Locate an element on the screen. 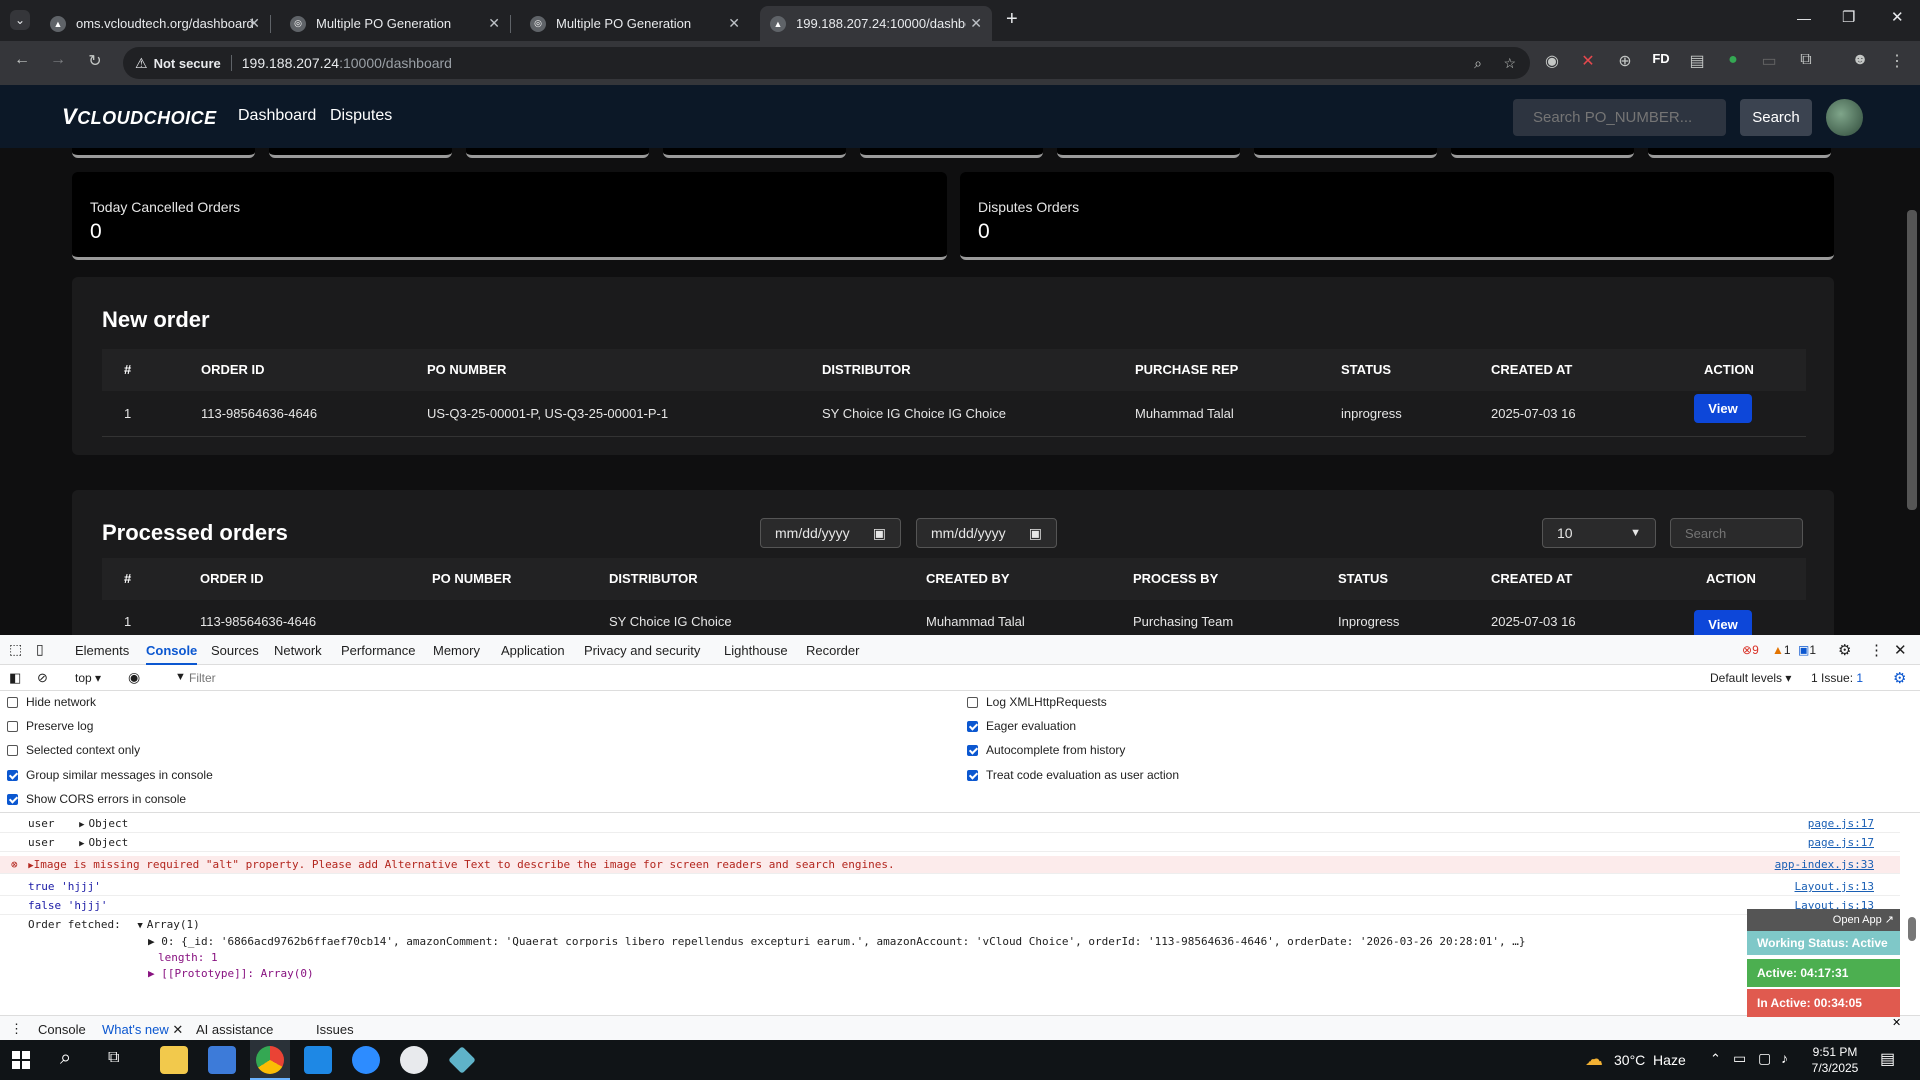  browser-menu-icon: ⋮ is located at coordinates (1897, 61).